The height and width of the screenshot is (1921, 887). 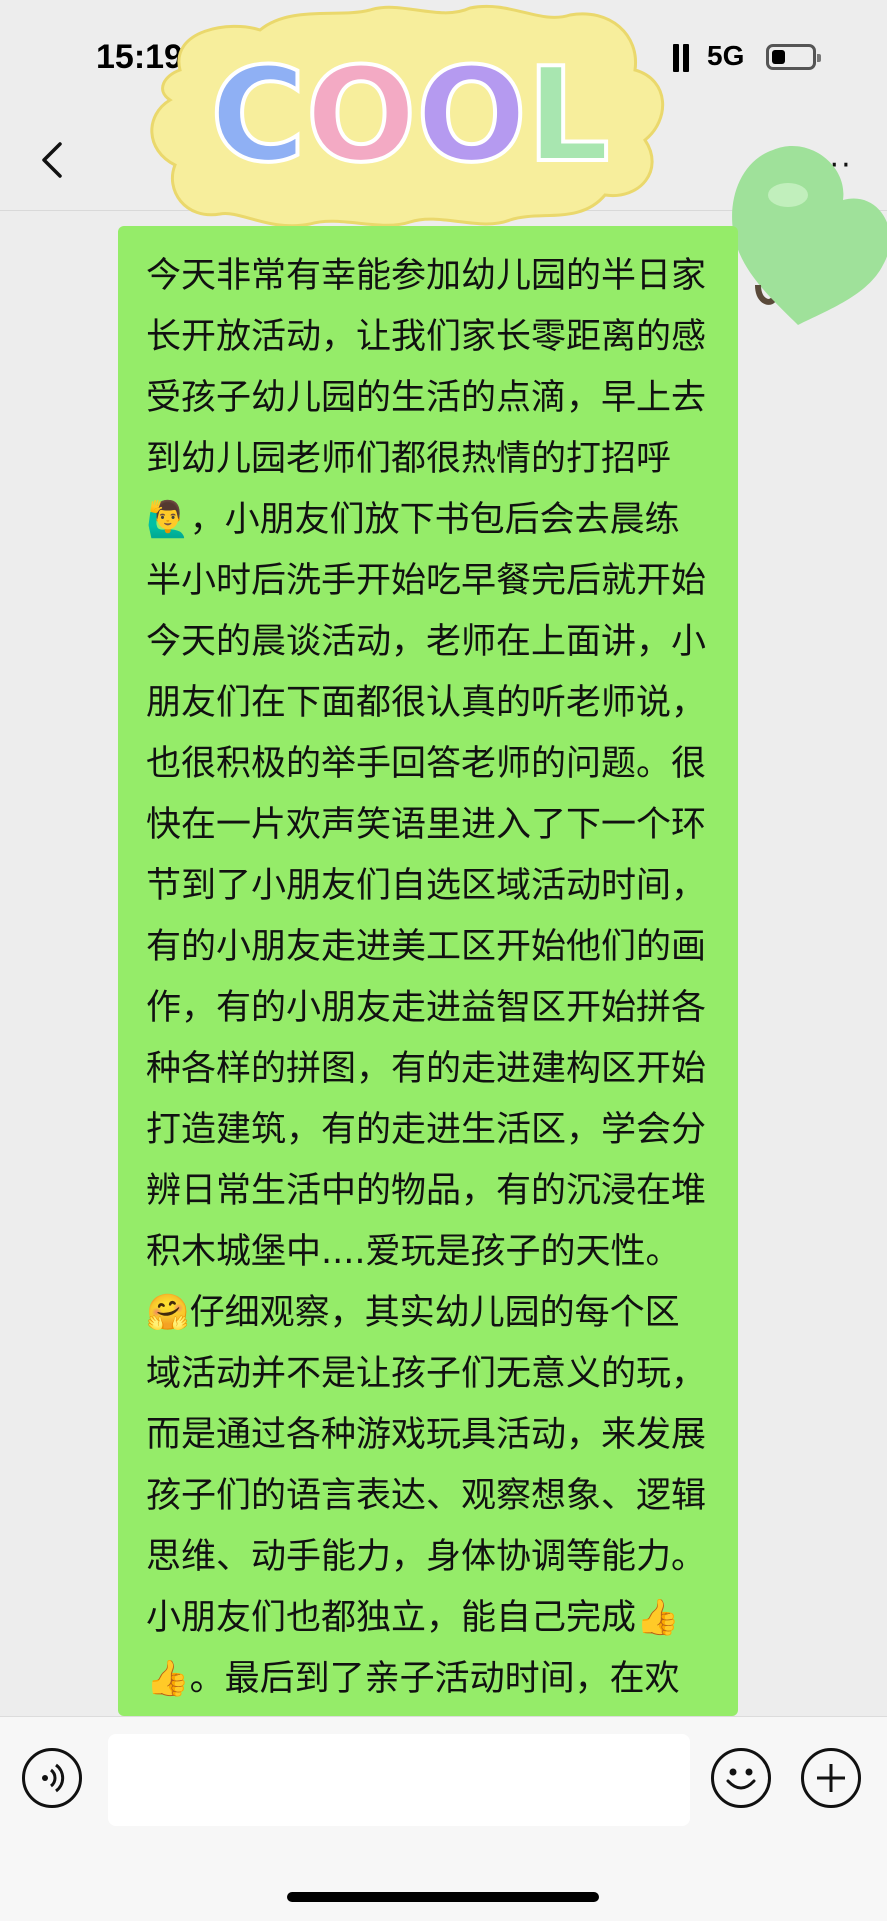 I want to click on plus-icon, so click(x=831, y=1778).